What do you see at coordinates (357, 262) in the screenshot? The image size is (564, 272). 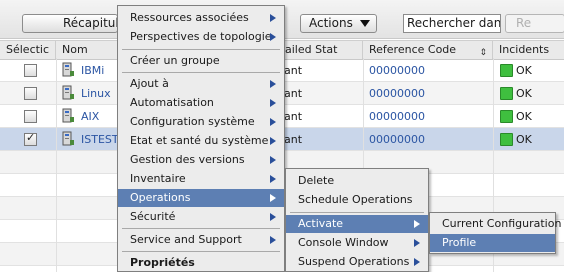 I see `menu-item-suspend-operations: Suspend Operations` at bounding box center [357, 262].